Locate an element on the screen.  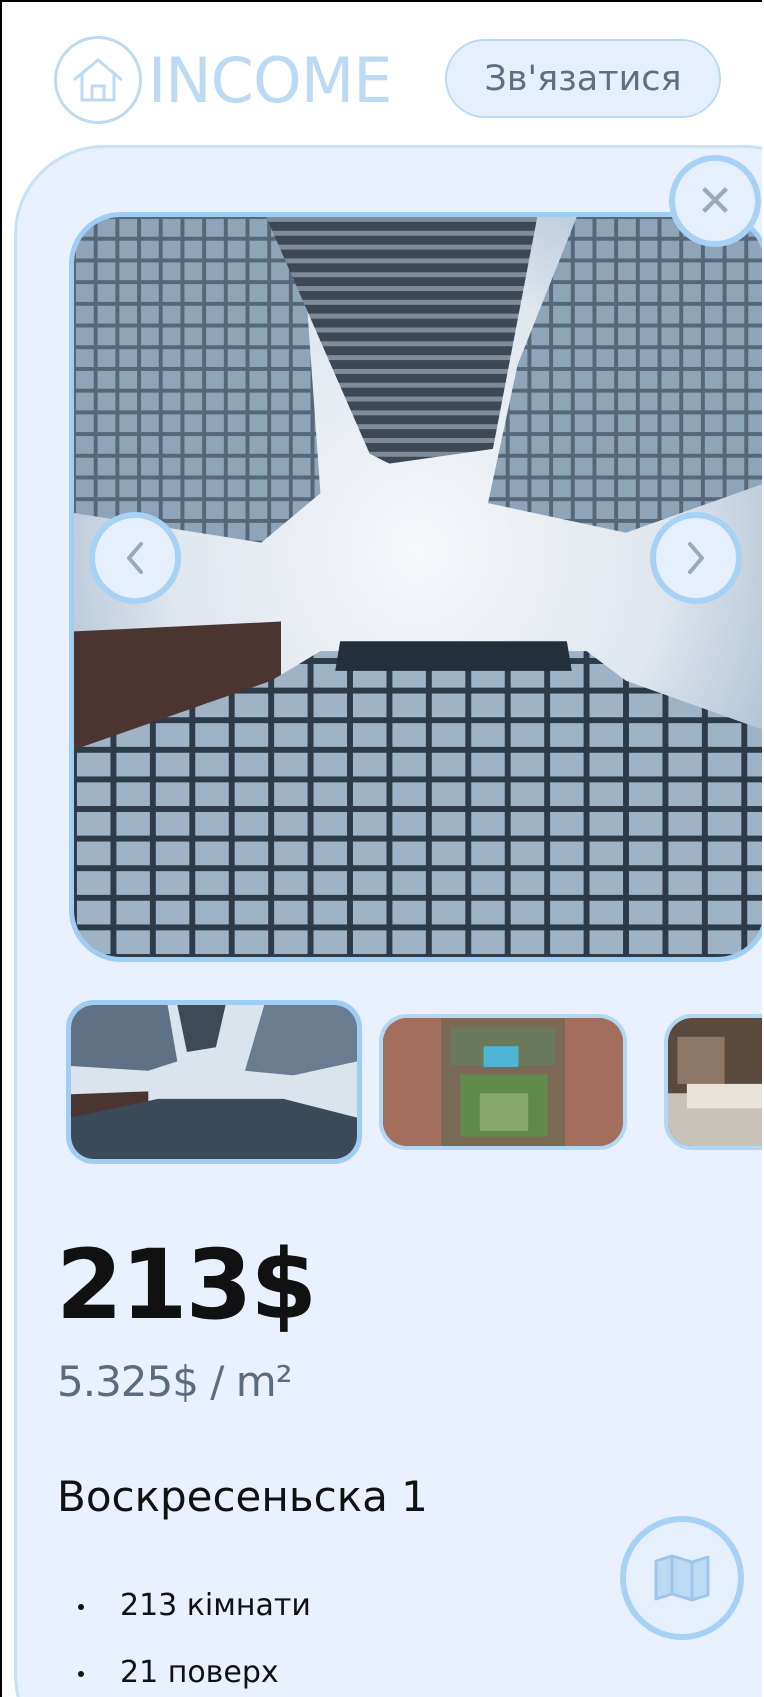
contact-button: Зв'язатися is located at coordinates (583, 78).